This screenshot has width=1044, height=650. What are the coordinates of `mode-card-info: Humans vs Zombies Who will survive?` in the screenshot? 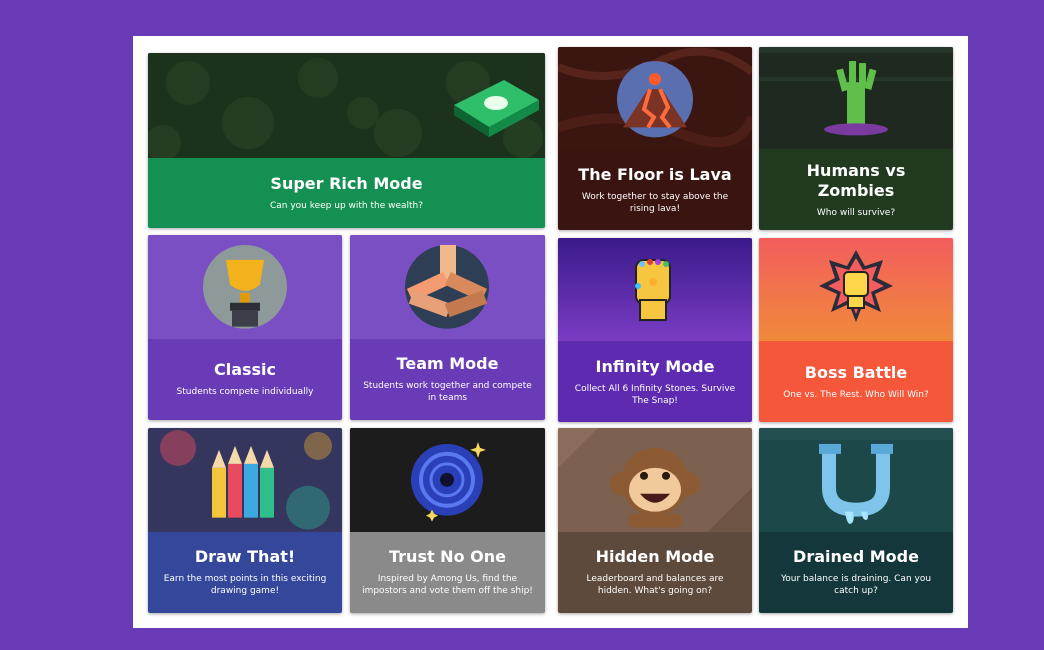 It's located at (856, 189).